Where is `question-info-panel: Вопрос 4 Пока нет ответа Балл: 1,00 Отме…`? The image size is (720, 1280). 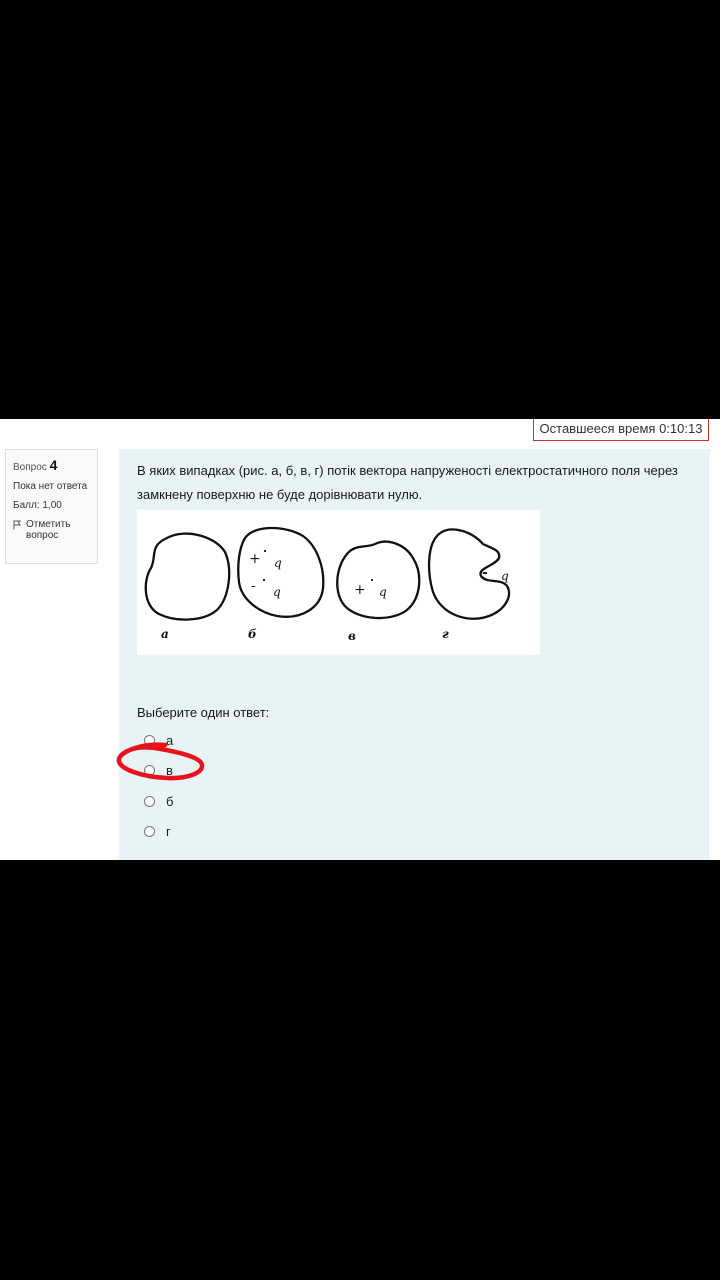 question-info-panel: Вопрос 4 Пока нет ответа Балл: 1,00 Отме… is located at coordinates (51, 506).